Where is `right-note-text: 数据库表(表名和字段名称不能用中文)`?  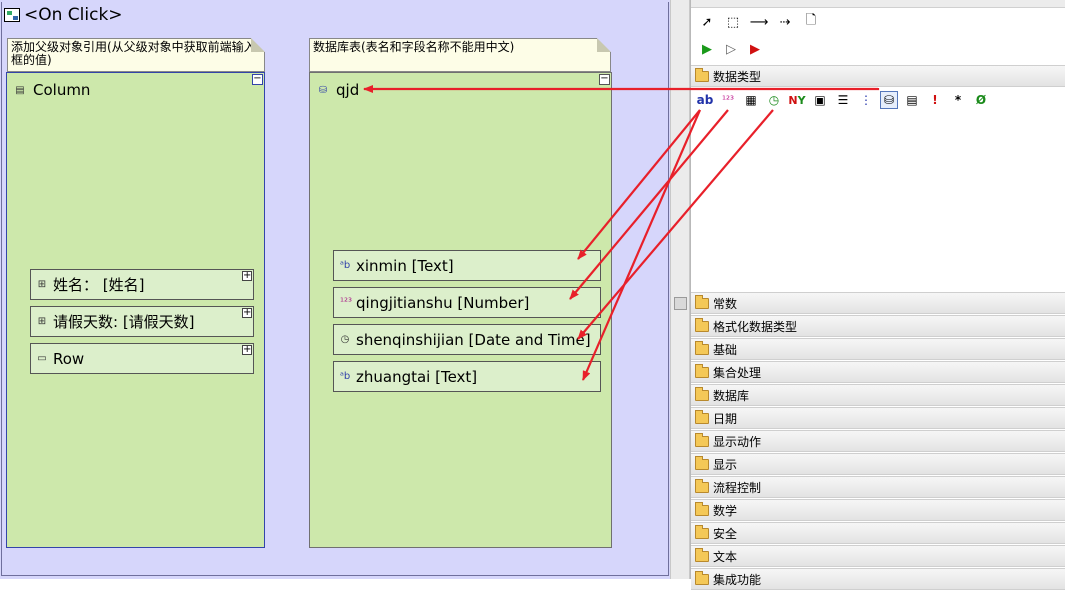 right-note-text: 数据库表(表名和字段名称不能用中文) is located at coordinates (414, 47).